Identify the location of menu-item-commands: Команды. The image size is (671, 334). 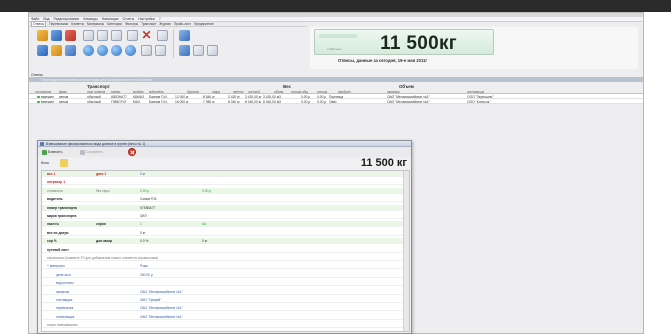
(90, 19).